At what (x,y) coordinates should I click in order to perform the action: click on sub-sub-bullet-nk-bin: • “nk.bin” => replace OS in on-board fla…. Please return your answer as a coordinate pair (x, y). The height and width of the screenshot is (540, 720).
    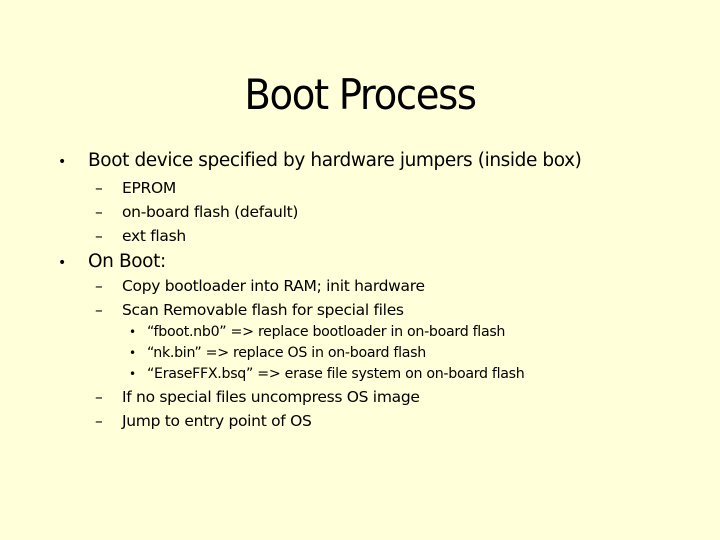
    Looking at the image, I should click on (277, 353).